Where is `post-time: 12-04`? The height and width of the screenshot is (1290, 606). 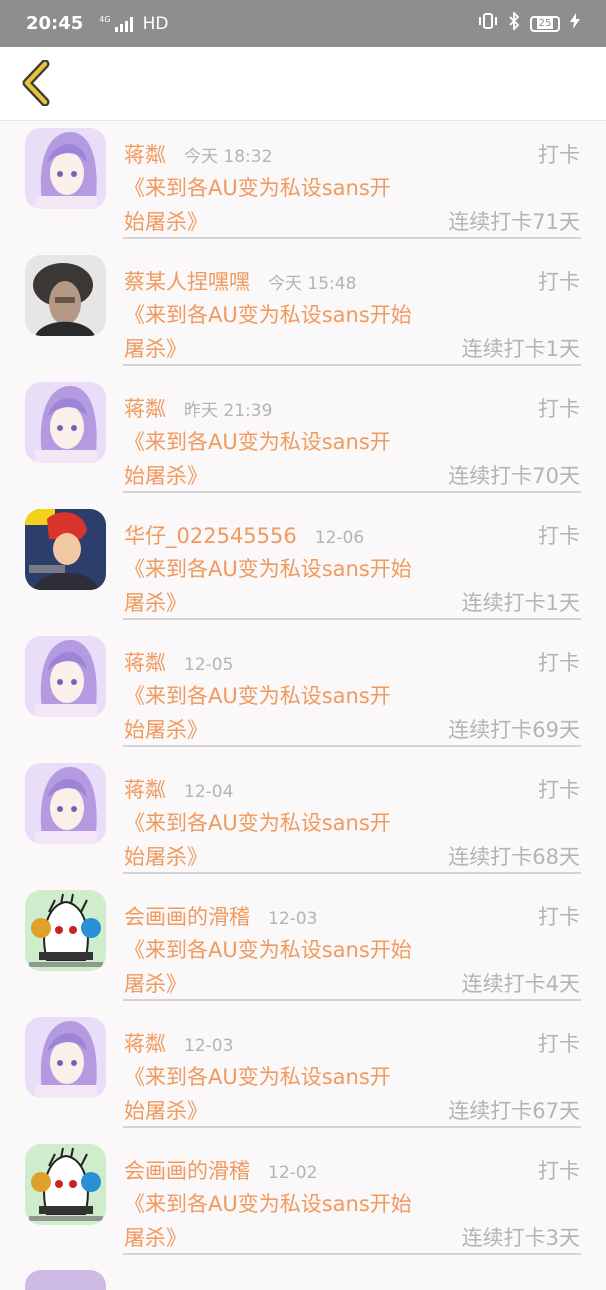
post-time: 12-04 is located at coordinates (209, 792).